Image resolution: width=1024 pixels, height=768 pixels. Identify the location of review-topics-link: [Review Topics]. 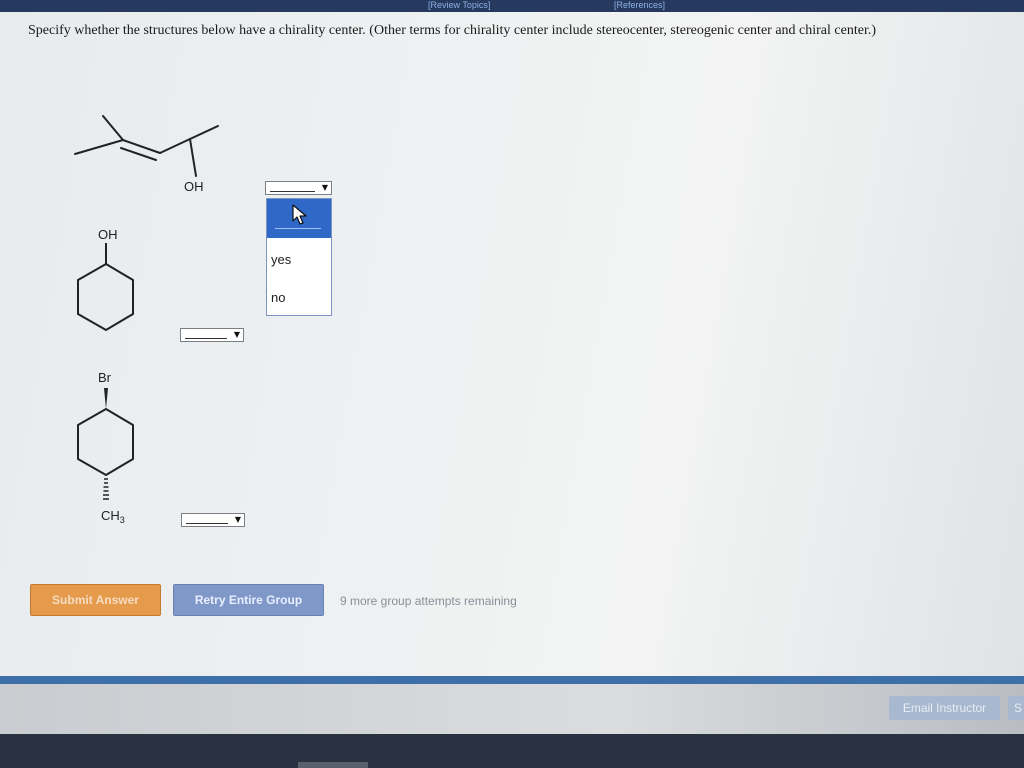
(459, 5).